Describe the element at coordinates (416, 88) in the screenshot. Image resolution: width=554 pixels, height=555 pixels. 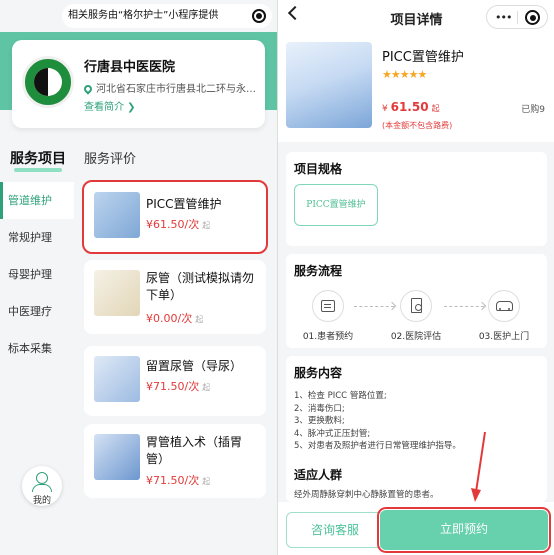
I see `product-header: PICC置管维护 ★★★★★ ¥ 61.50 起 已购9 (本金额不包含路费)` at that location.